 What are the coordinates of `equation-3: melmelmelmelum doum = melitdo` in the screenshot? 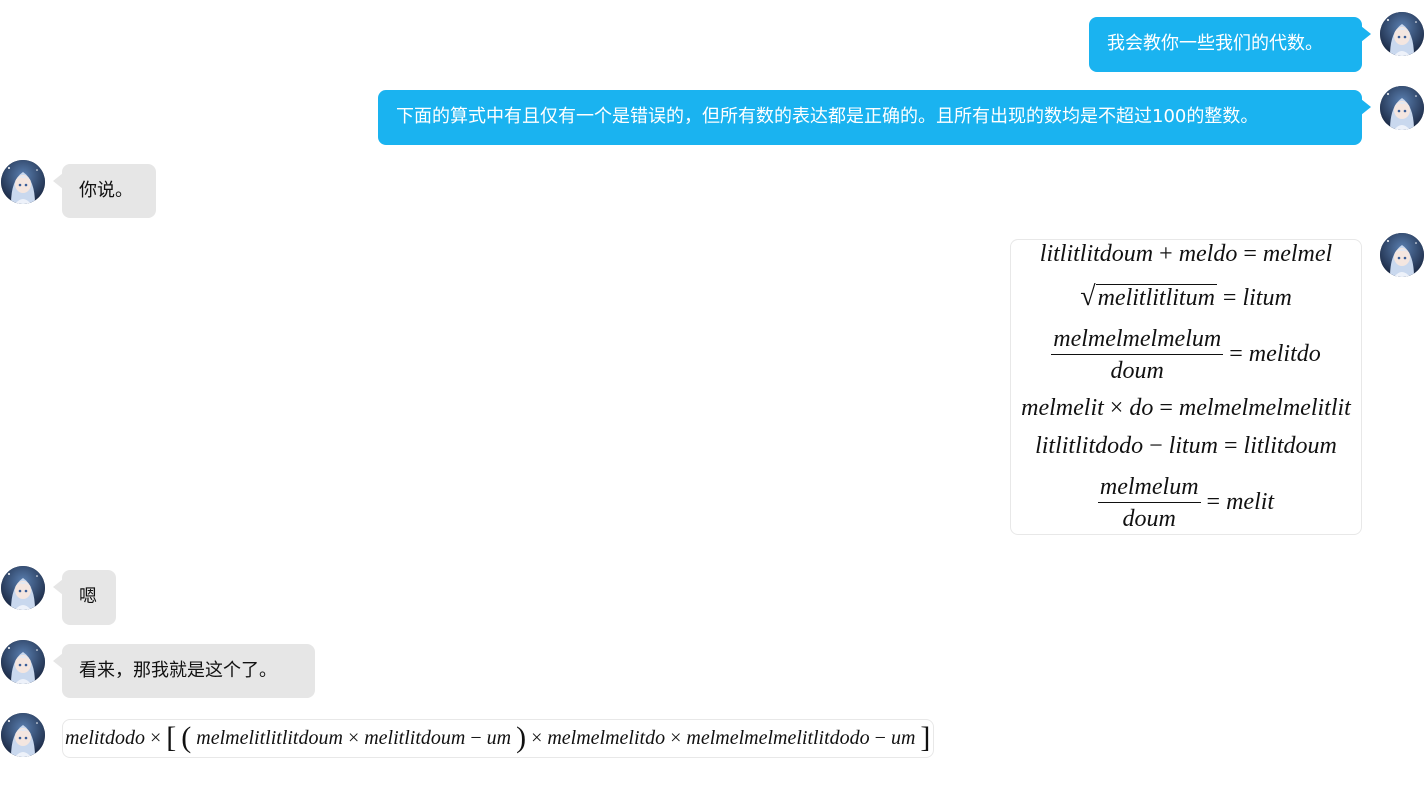 It's located at (1186, 355).